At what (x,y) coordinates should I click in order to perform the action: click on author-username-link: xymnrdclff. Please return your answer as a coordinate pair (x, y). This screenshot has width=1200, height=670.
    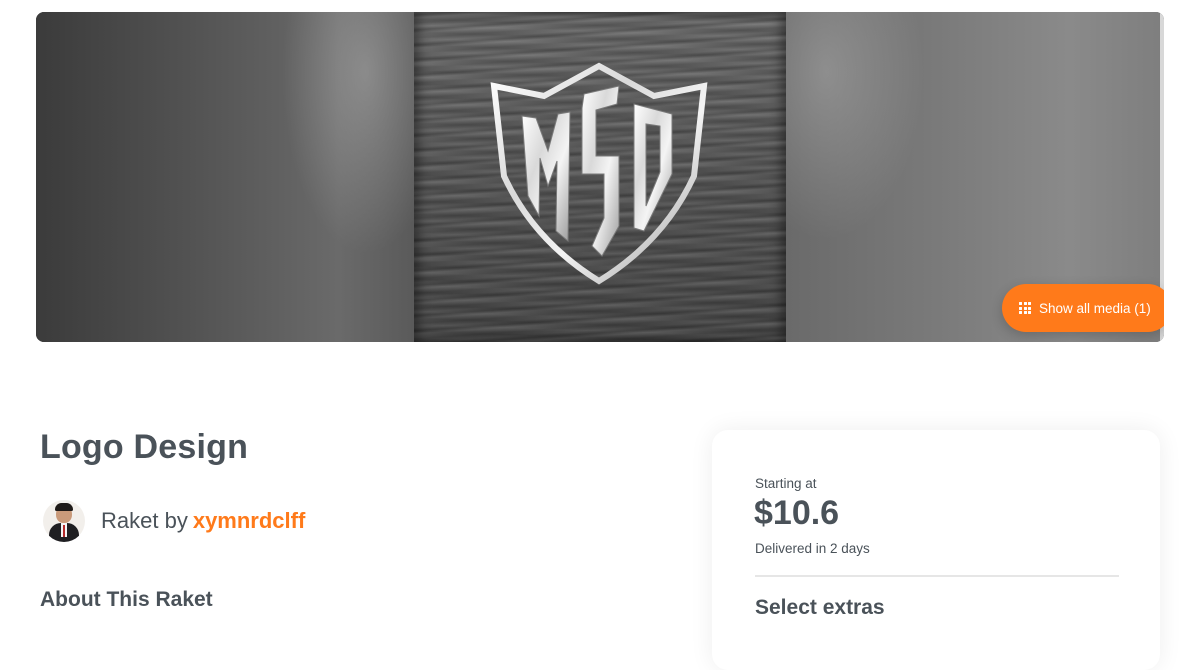
    Looking at the image, I should click on (249, 520).